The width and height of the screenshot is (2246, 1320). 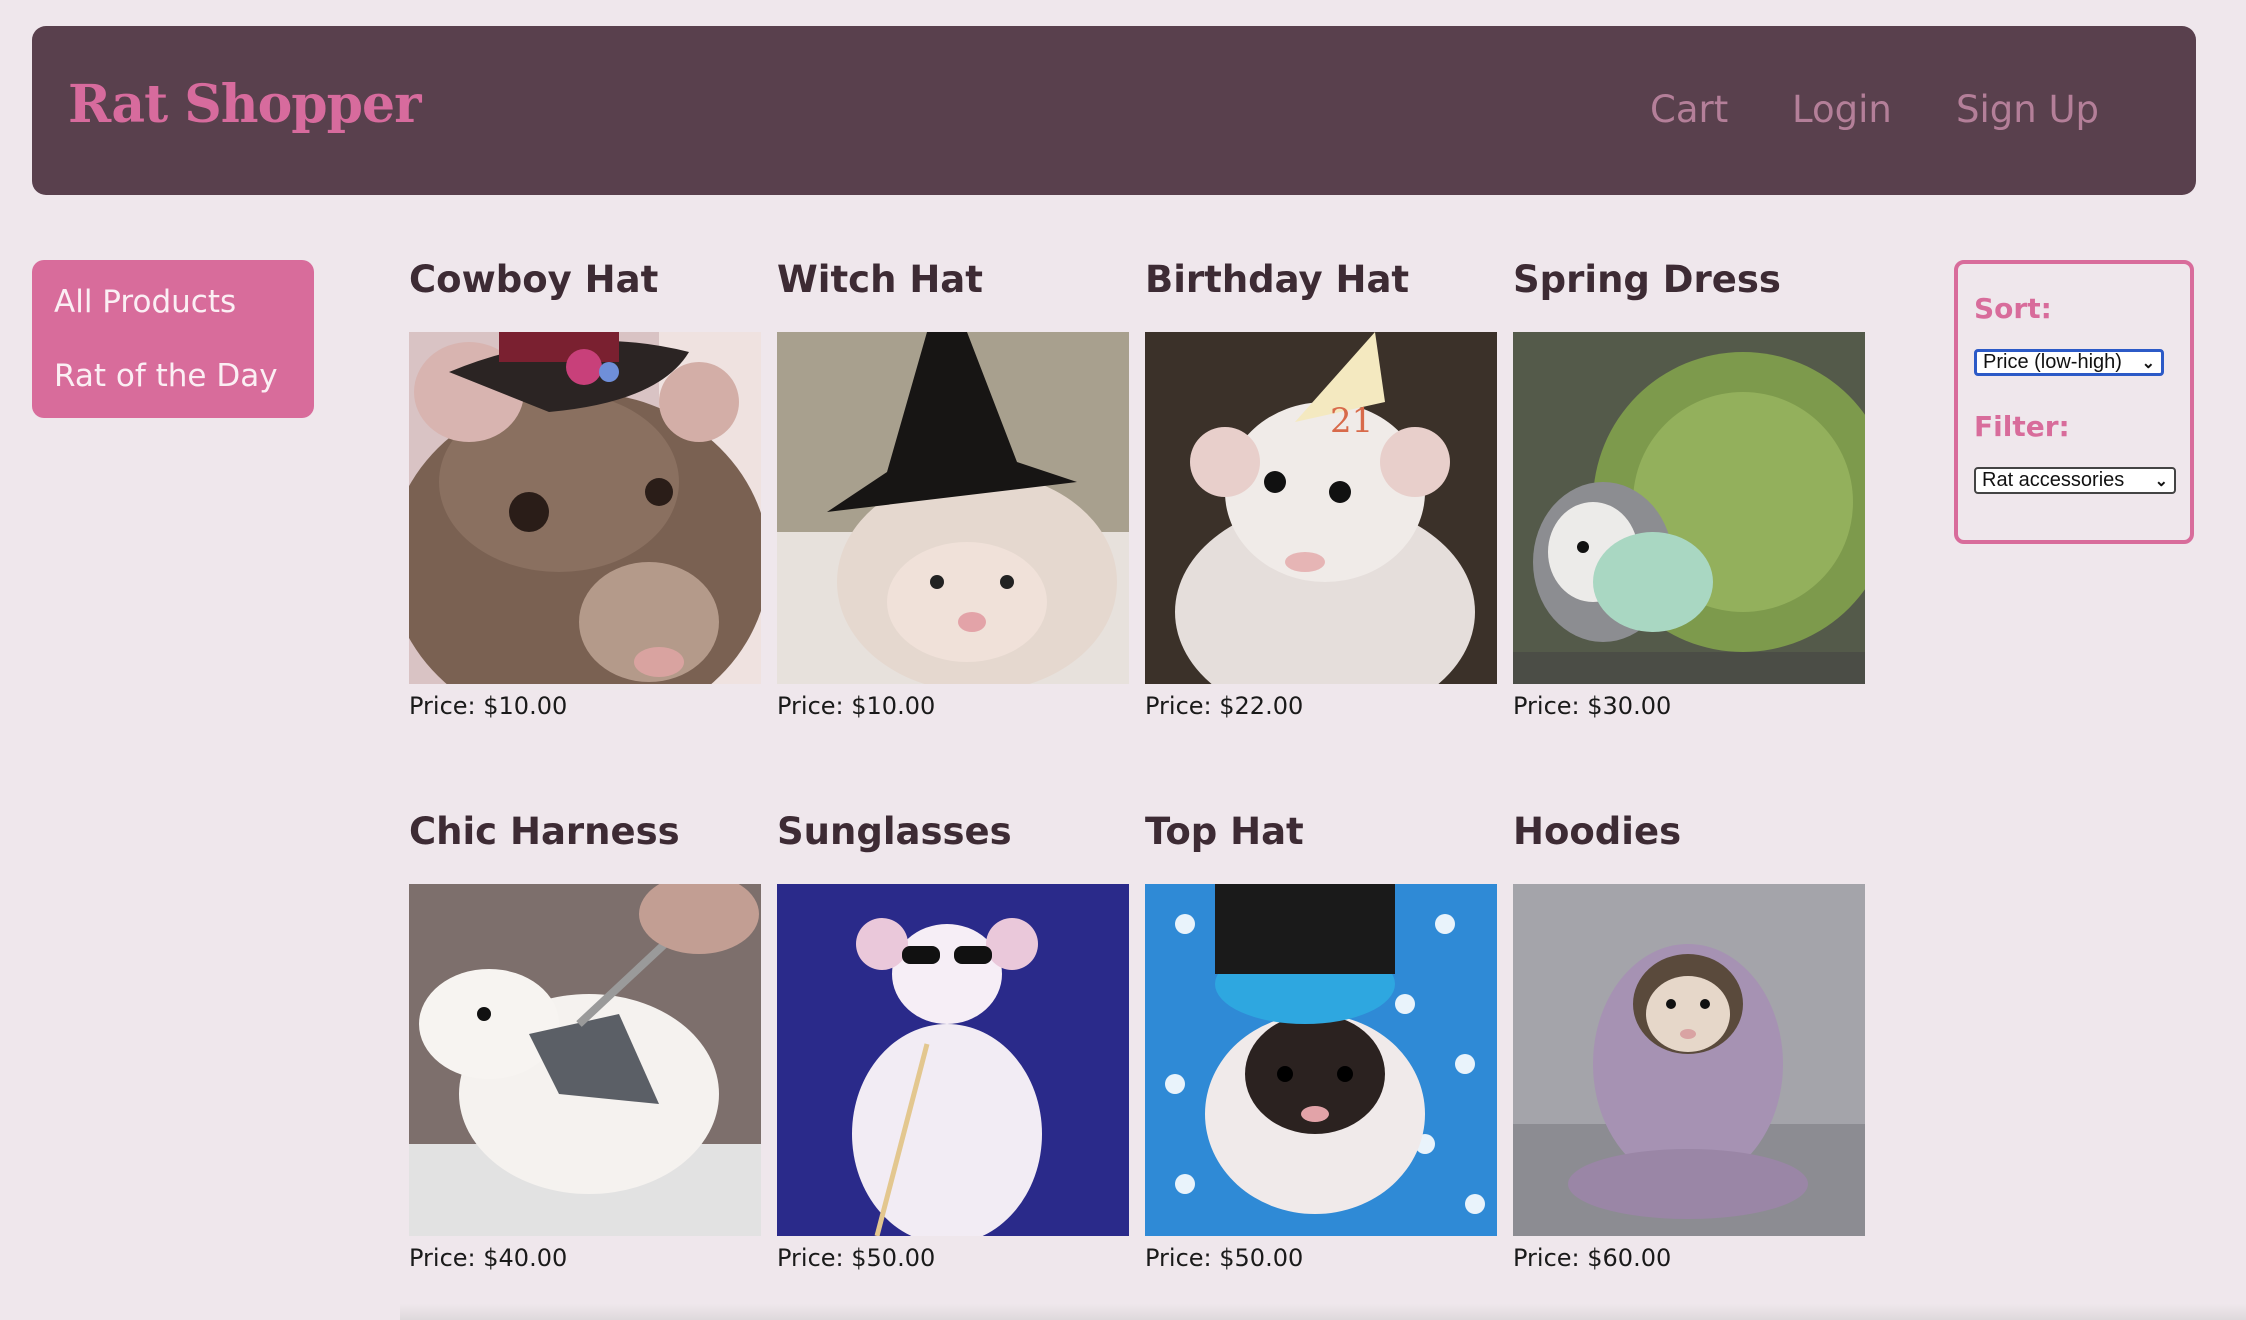 What do you see at coordinates (2027, 109) in the screenshot?
I see `nav-signup-link: Sign Up` at bounding box center [2027, 109].